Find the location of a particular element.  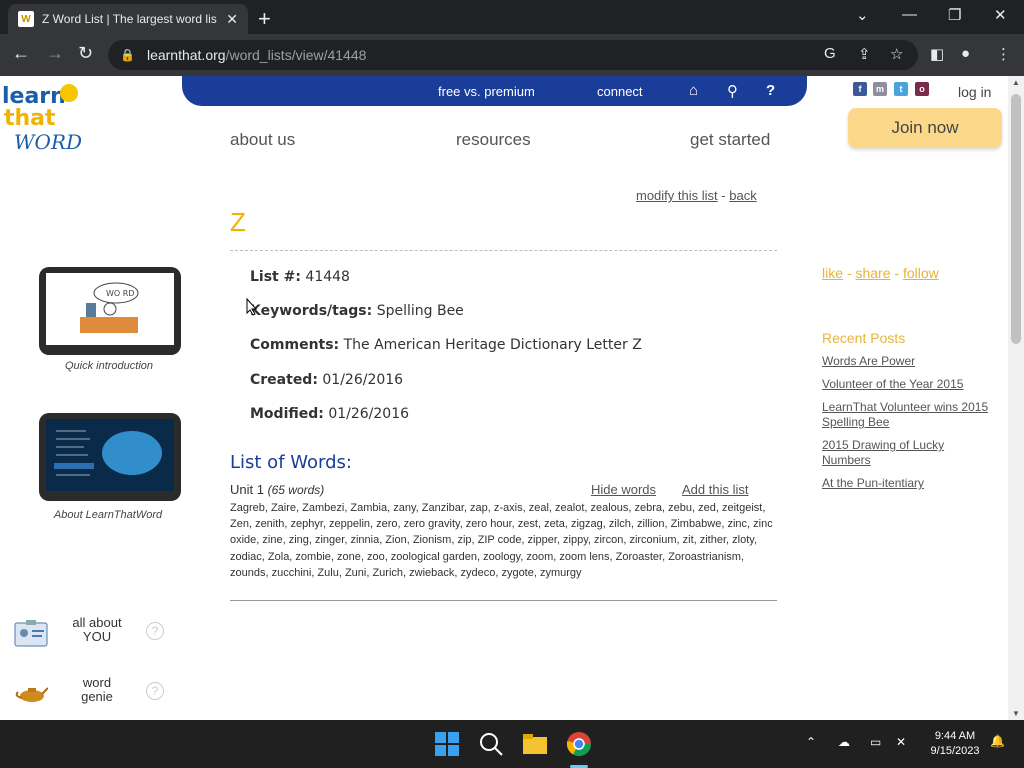

google-lens-icon: G is located at coordinates (830, 53).